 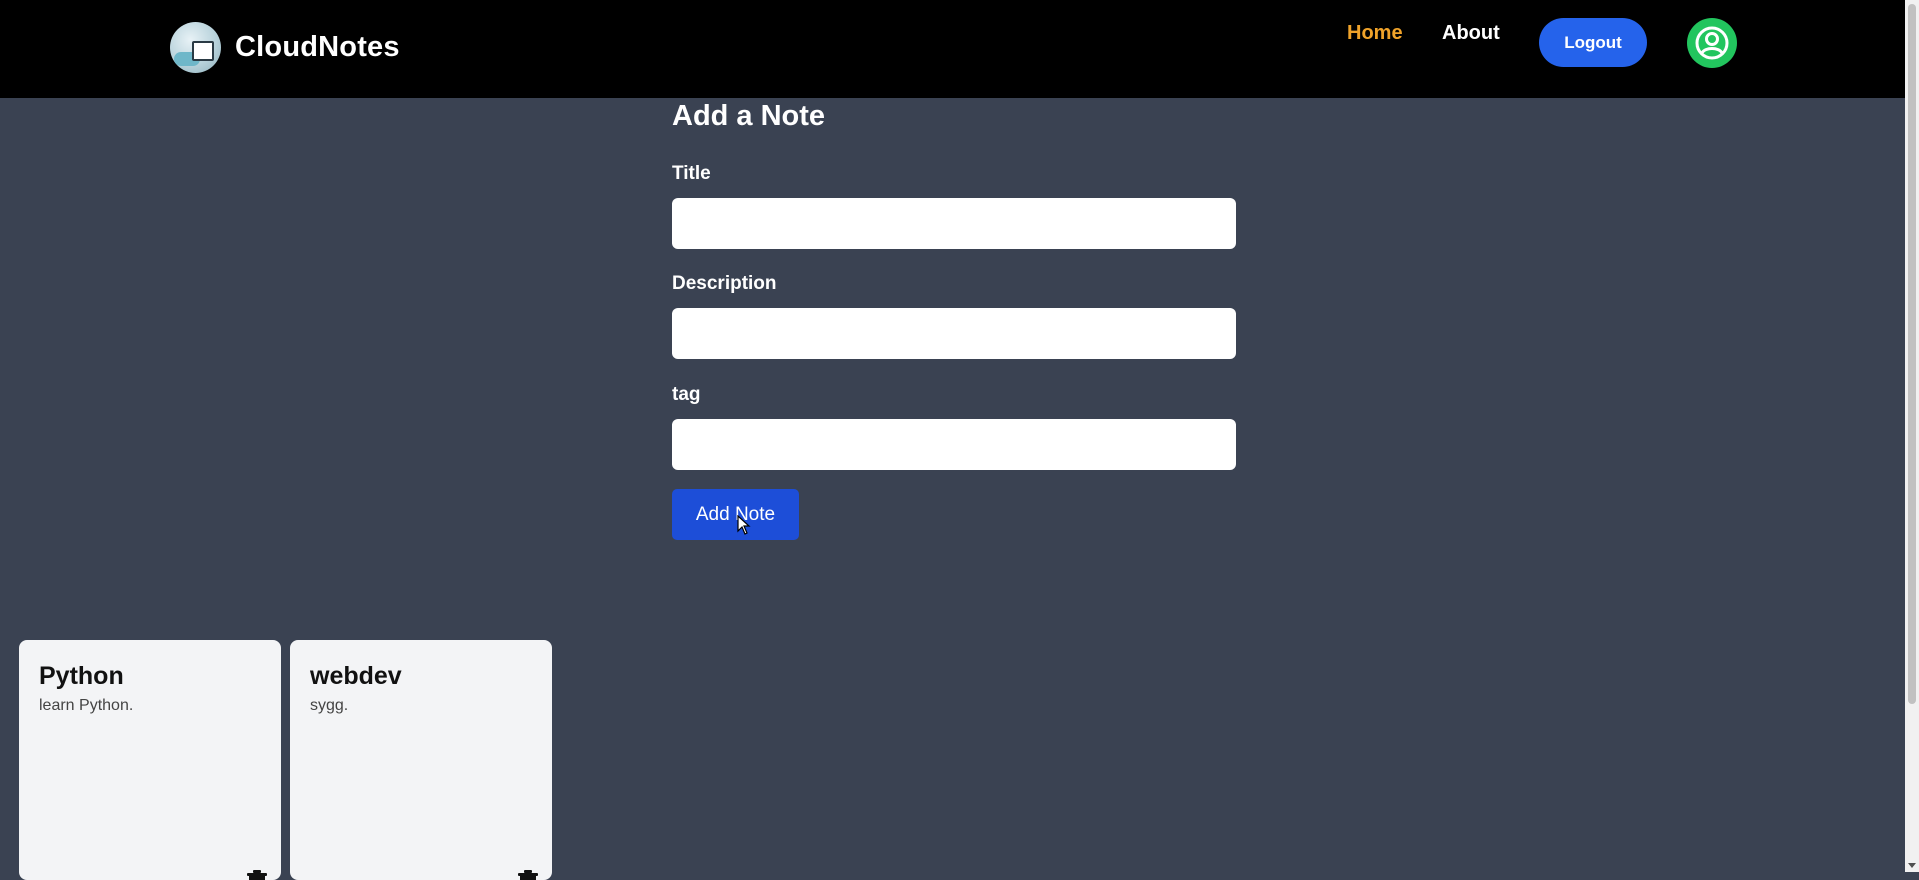 What do you see at coordinates (749, 116) in the screenshot?
I see `add-note-heading: Add a Note` at bounding box center [749, 116].